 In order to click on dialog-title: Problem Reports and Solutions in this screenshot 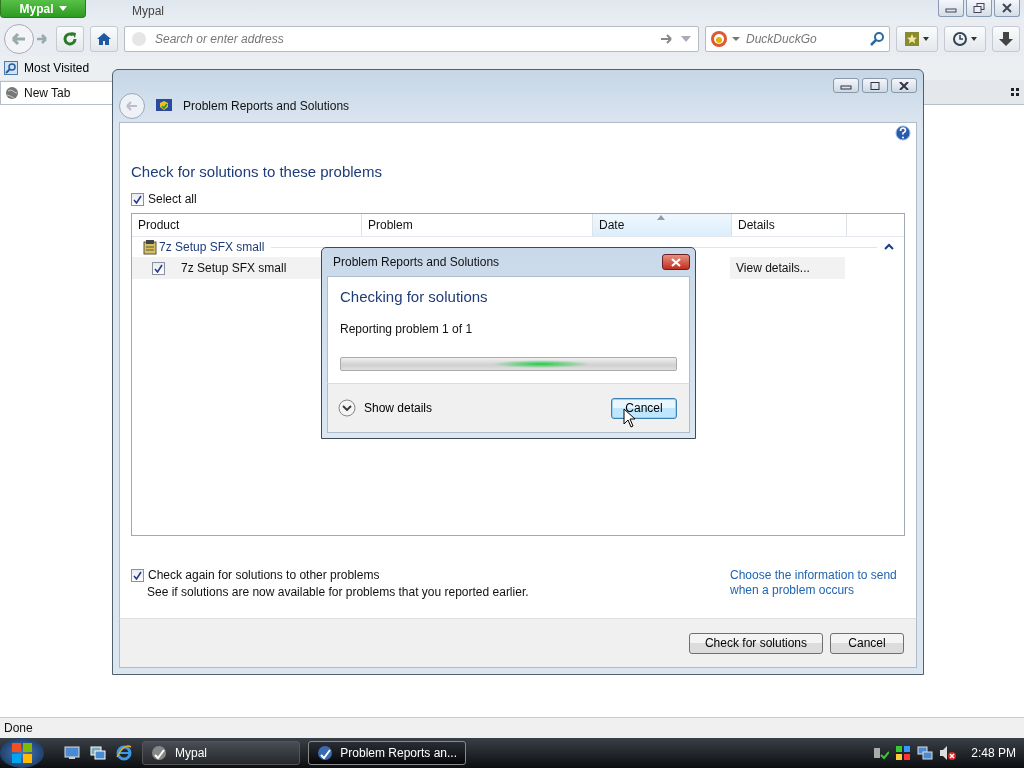, I will do `click(416, 262)`.